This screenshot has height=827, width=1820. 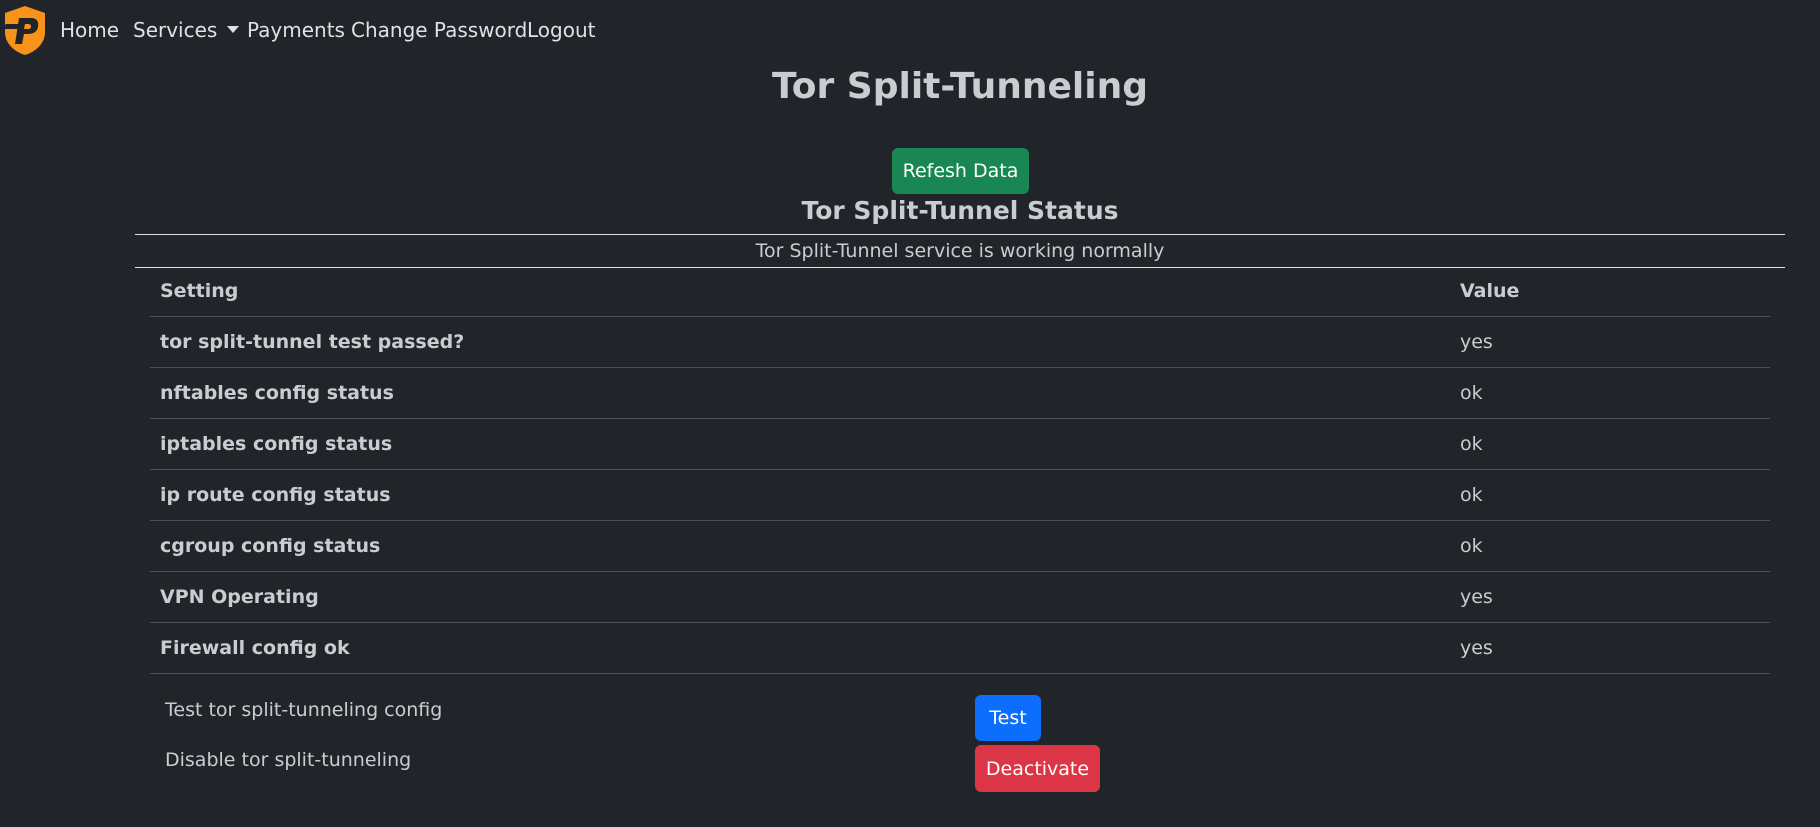 I want to click on table-row: Firewall config ok yes, so click(x=960, y=648).